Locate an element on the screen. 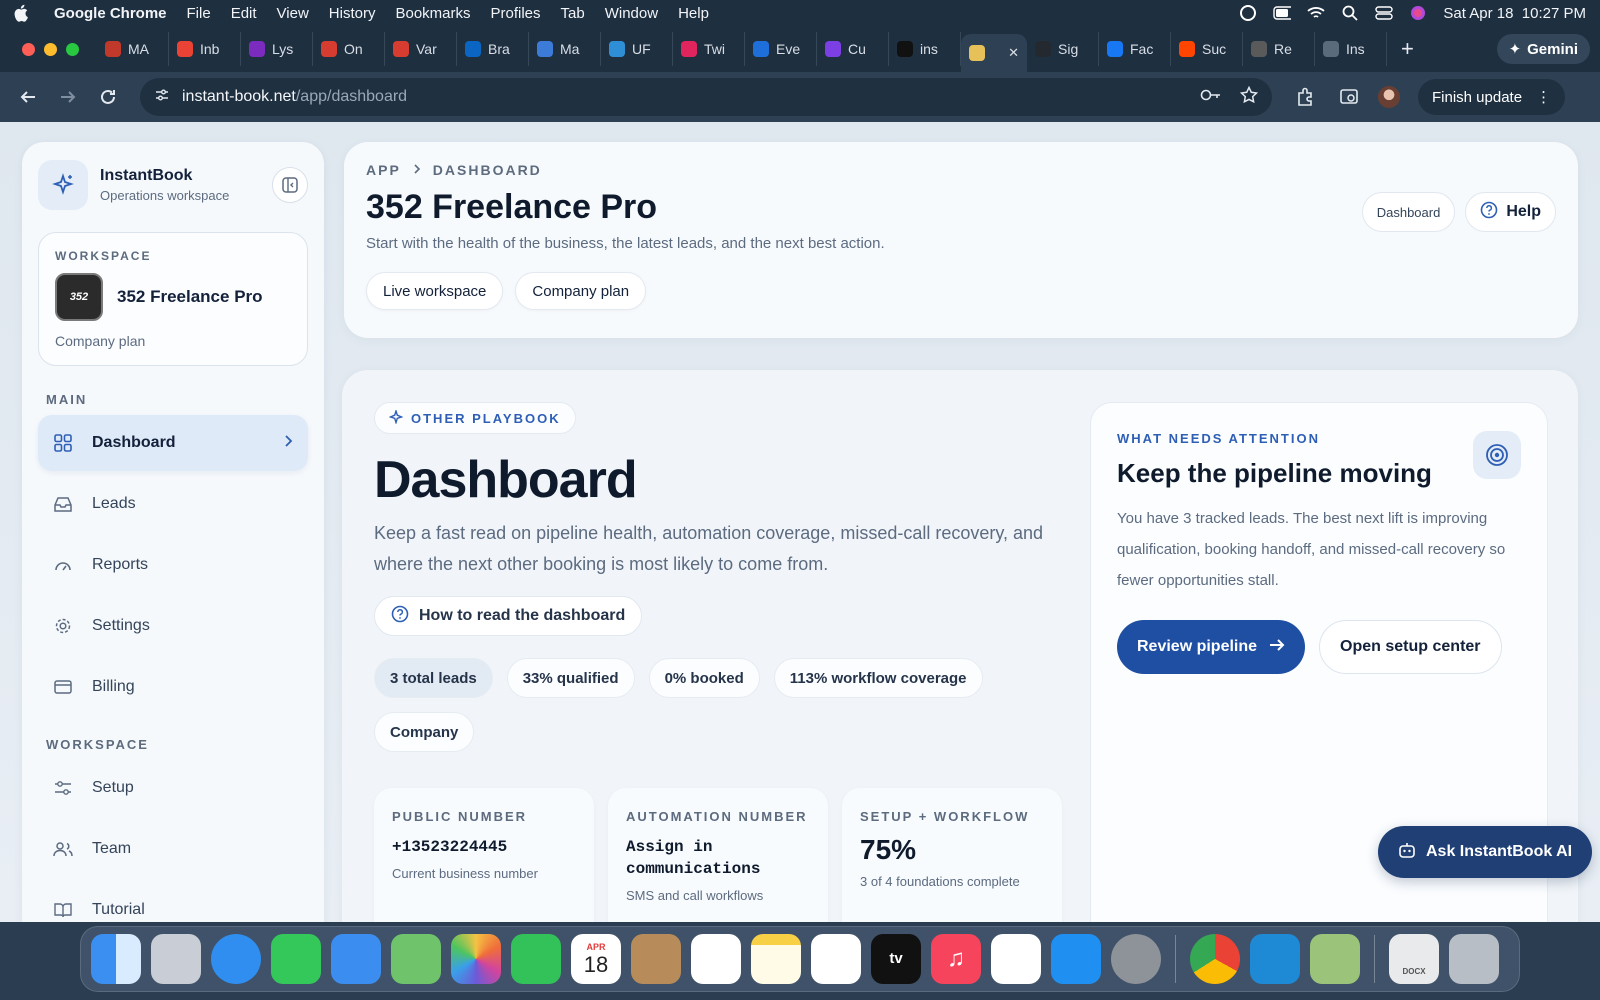  freeform-icon is located at coordinates (836, 959).